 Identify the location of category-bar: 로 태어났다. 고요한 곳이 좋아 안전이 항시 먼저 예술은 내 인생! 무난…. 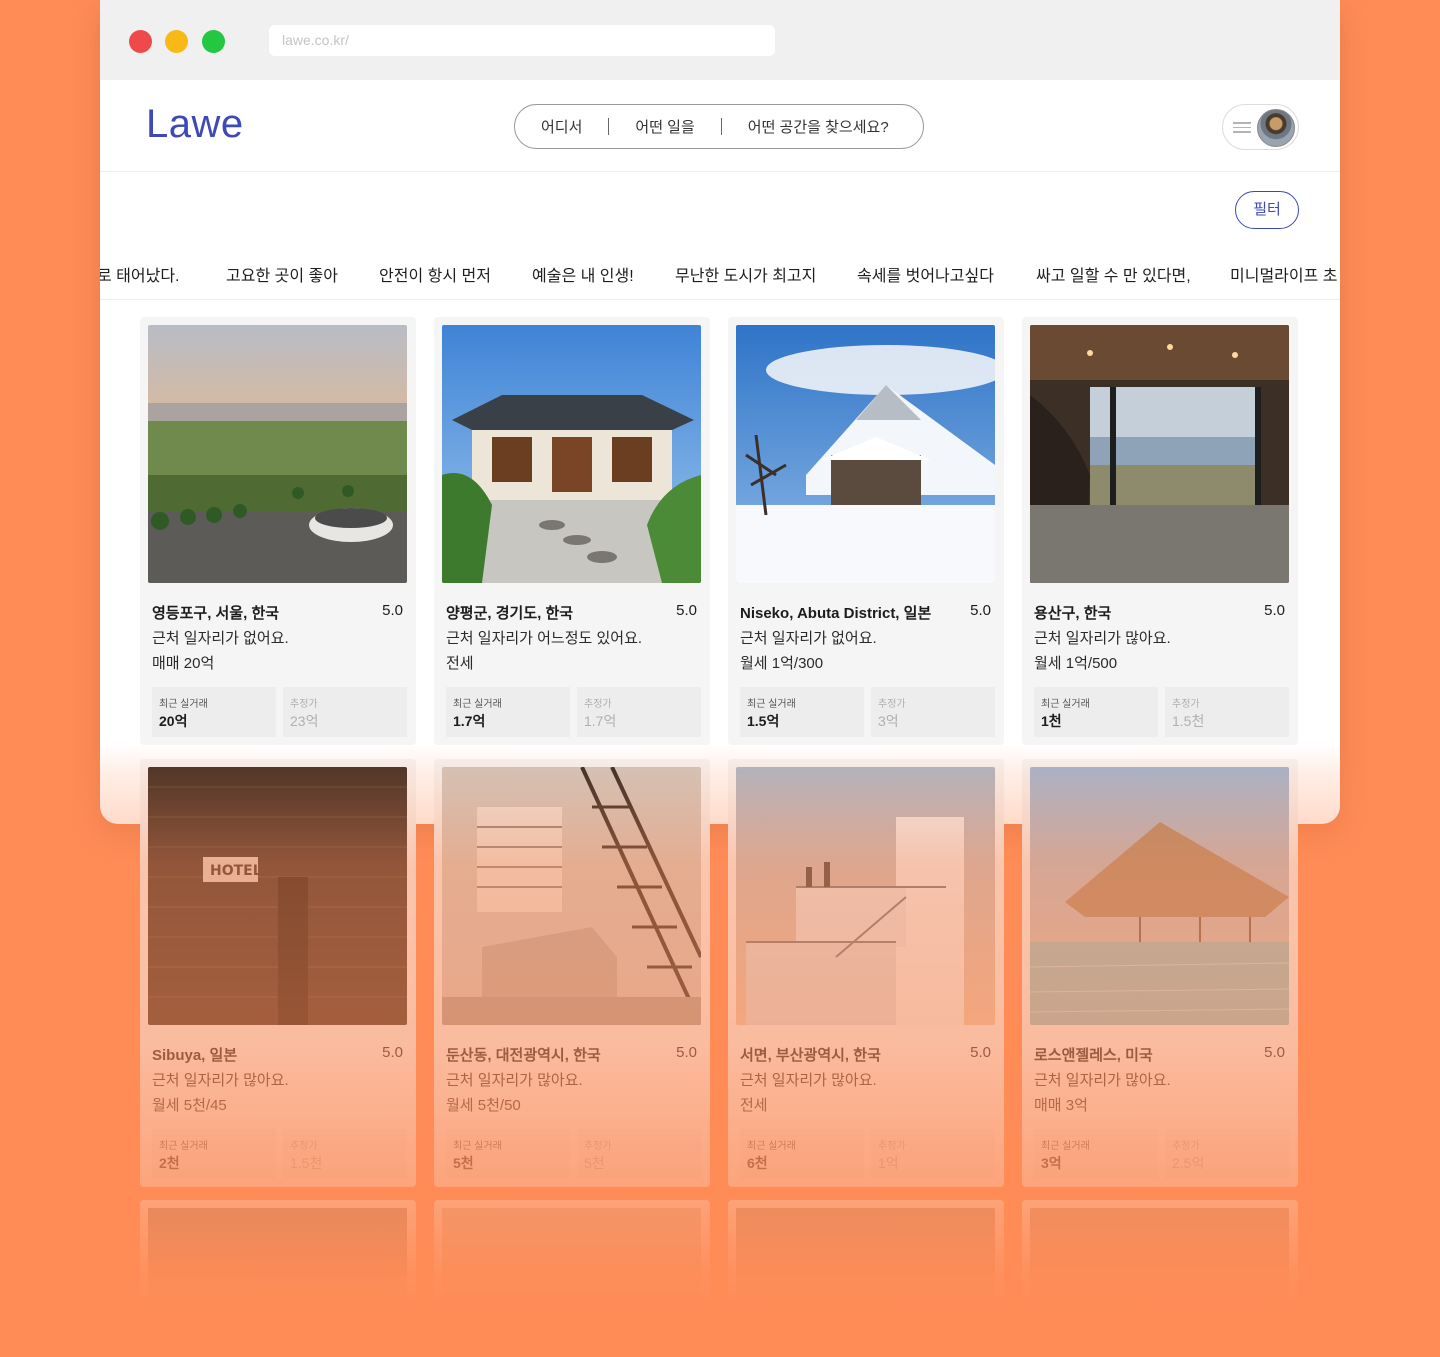
(720, 275).